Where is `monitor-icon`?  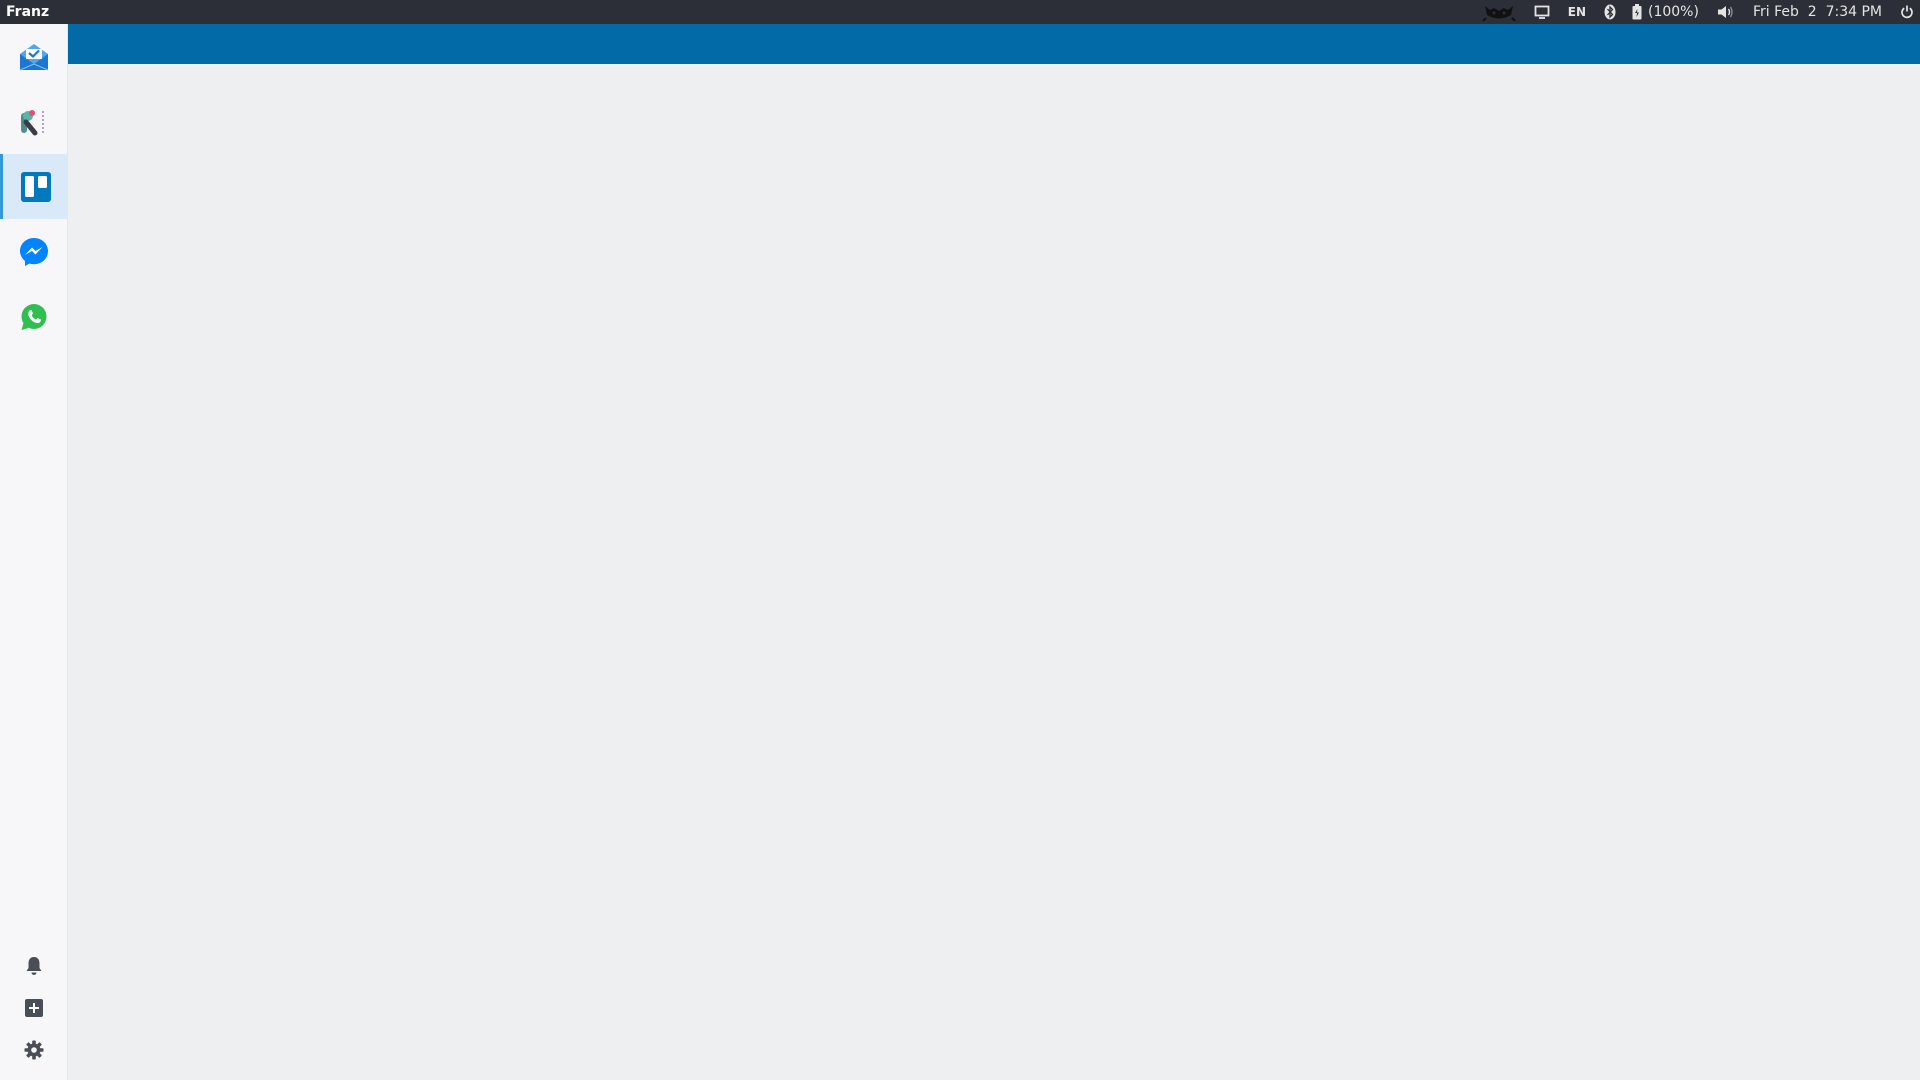 monitor-icon is located at coordinates (1542, 12).